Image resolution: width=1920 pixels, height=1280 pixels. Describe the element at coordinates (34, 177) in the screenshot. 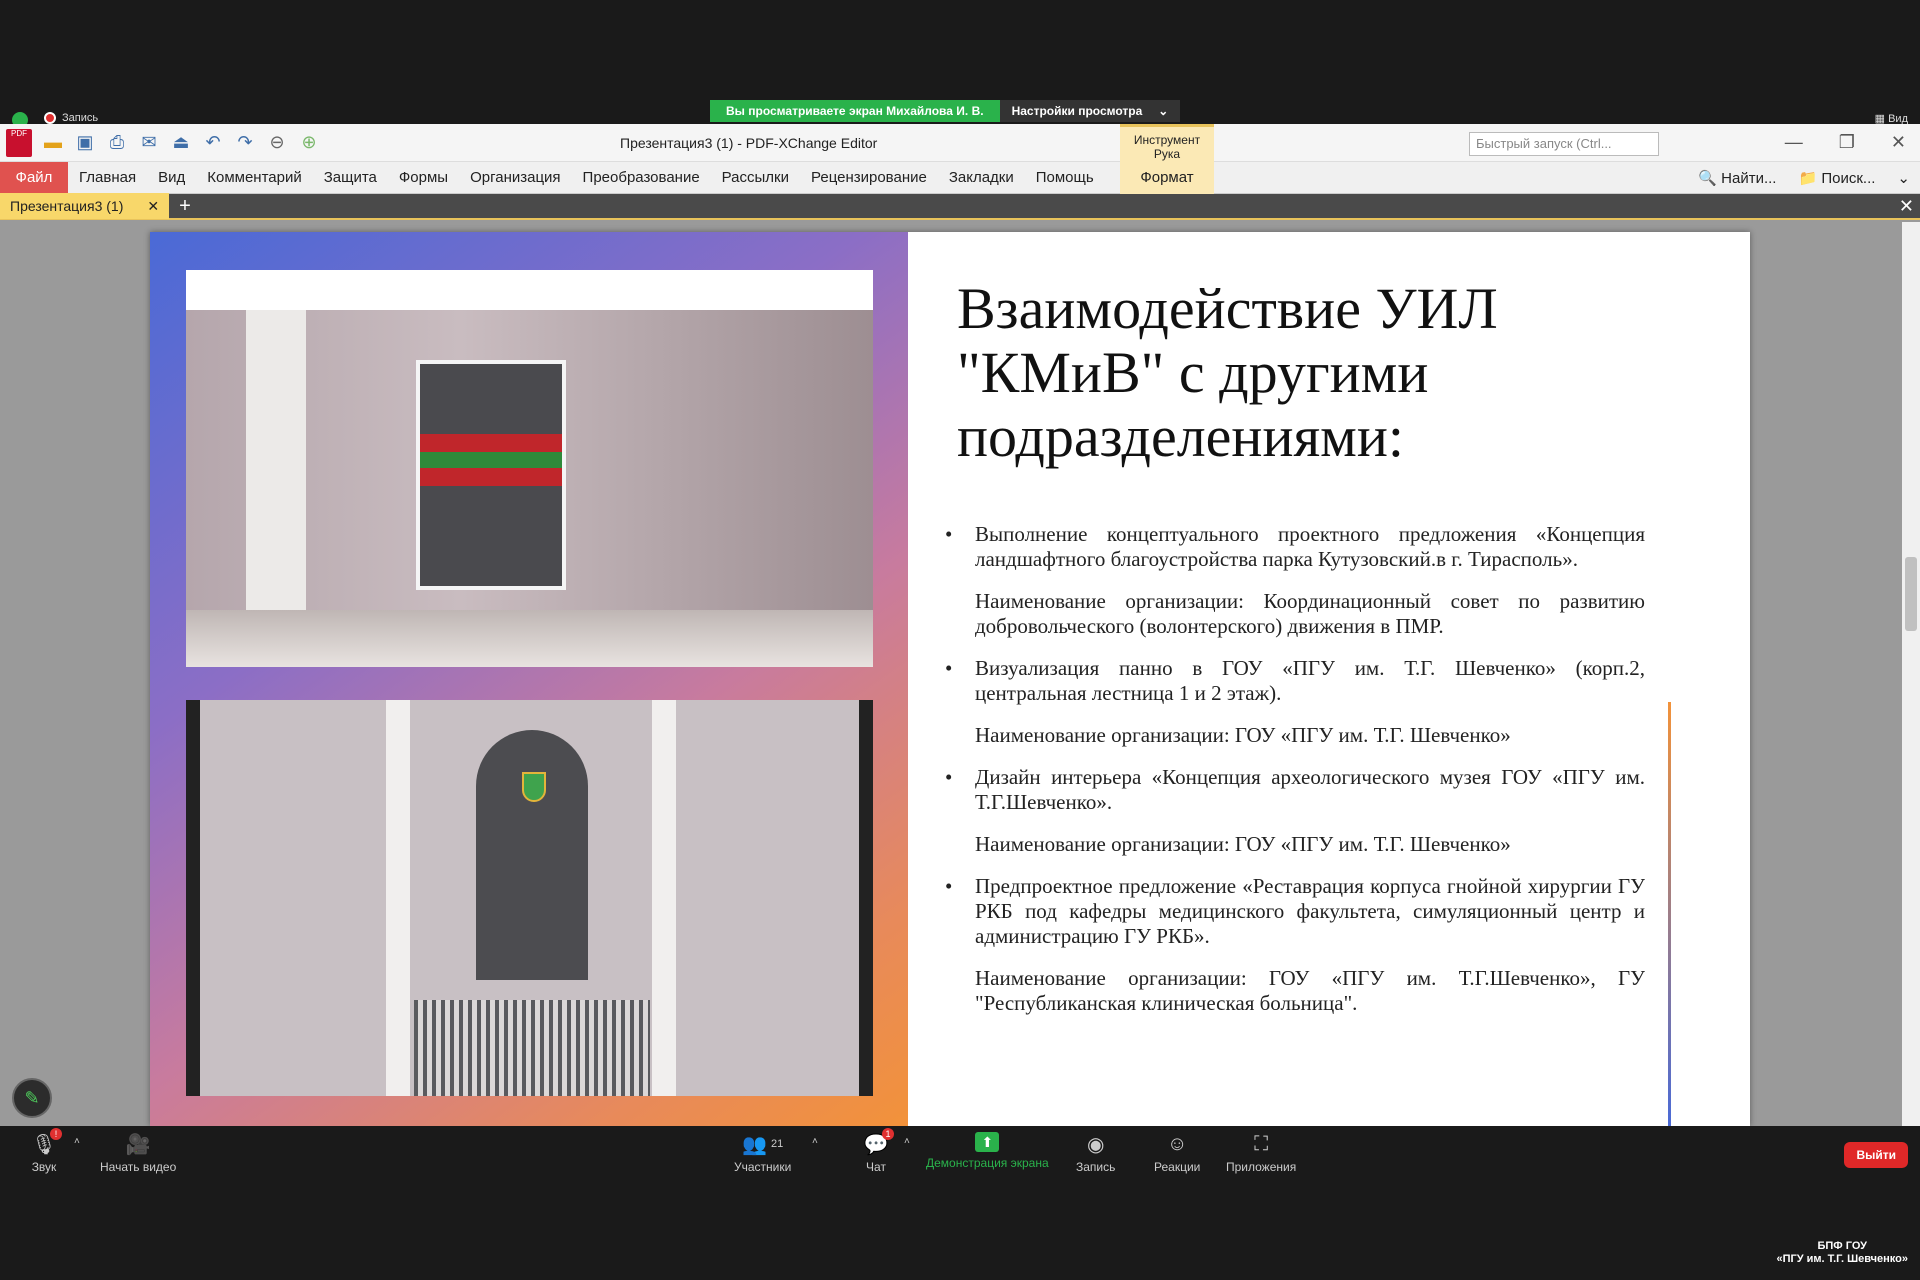

I see `menu-file: Файл` at that location.